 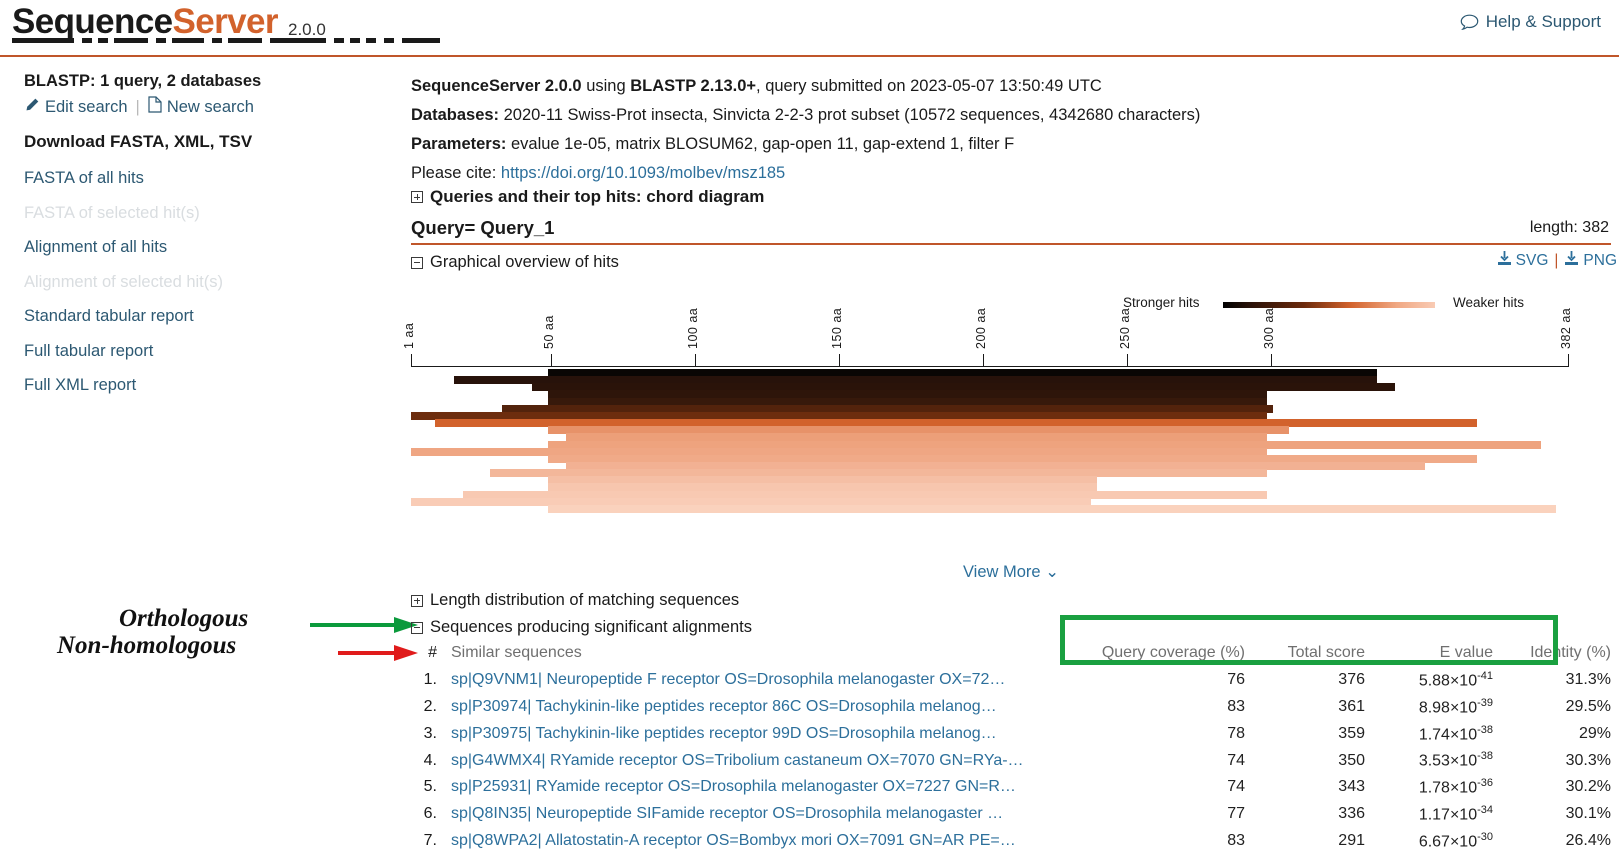 What do you see at coordinates (1173, 653) in the screenshot?
I see `column-header-query-coverage: Query coverage (%)` at bounding box center [1173, 653].